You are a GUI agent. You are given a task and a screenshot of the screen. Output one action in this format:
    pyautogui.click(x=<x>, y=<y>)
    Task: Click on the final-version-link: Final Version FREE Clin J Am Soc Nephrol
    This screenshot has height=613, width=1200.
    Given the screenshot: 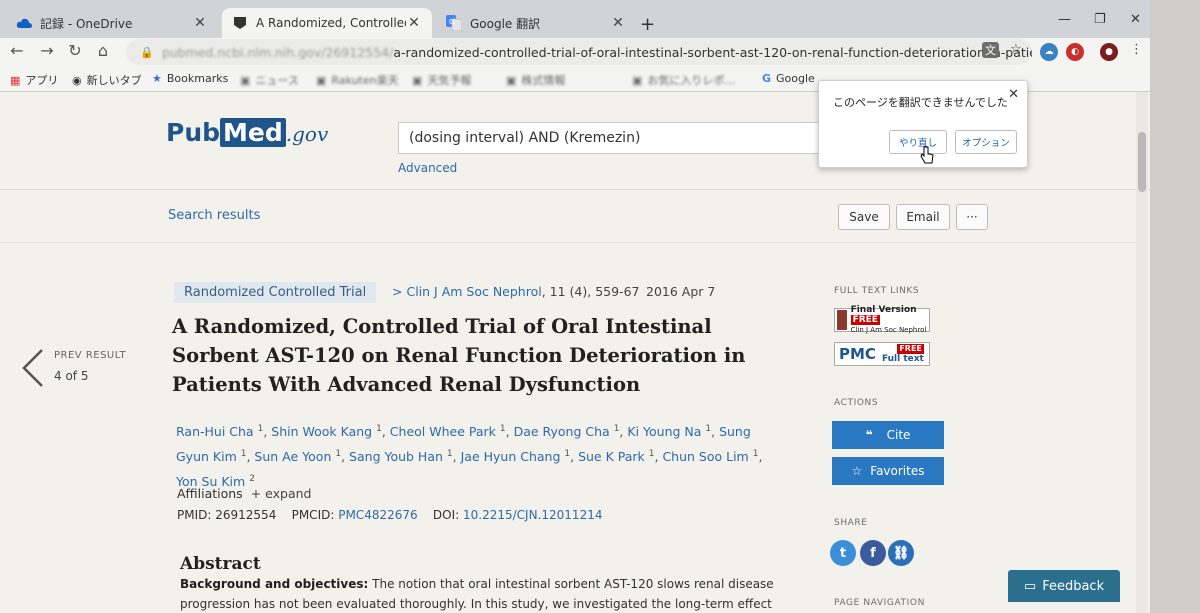 What is the action you would take?
    pyautogui.click(x=882, y=320)
    